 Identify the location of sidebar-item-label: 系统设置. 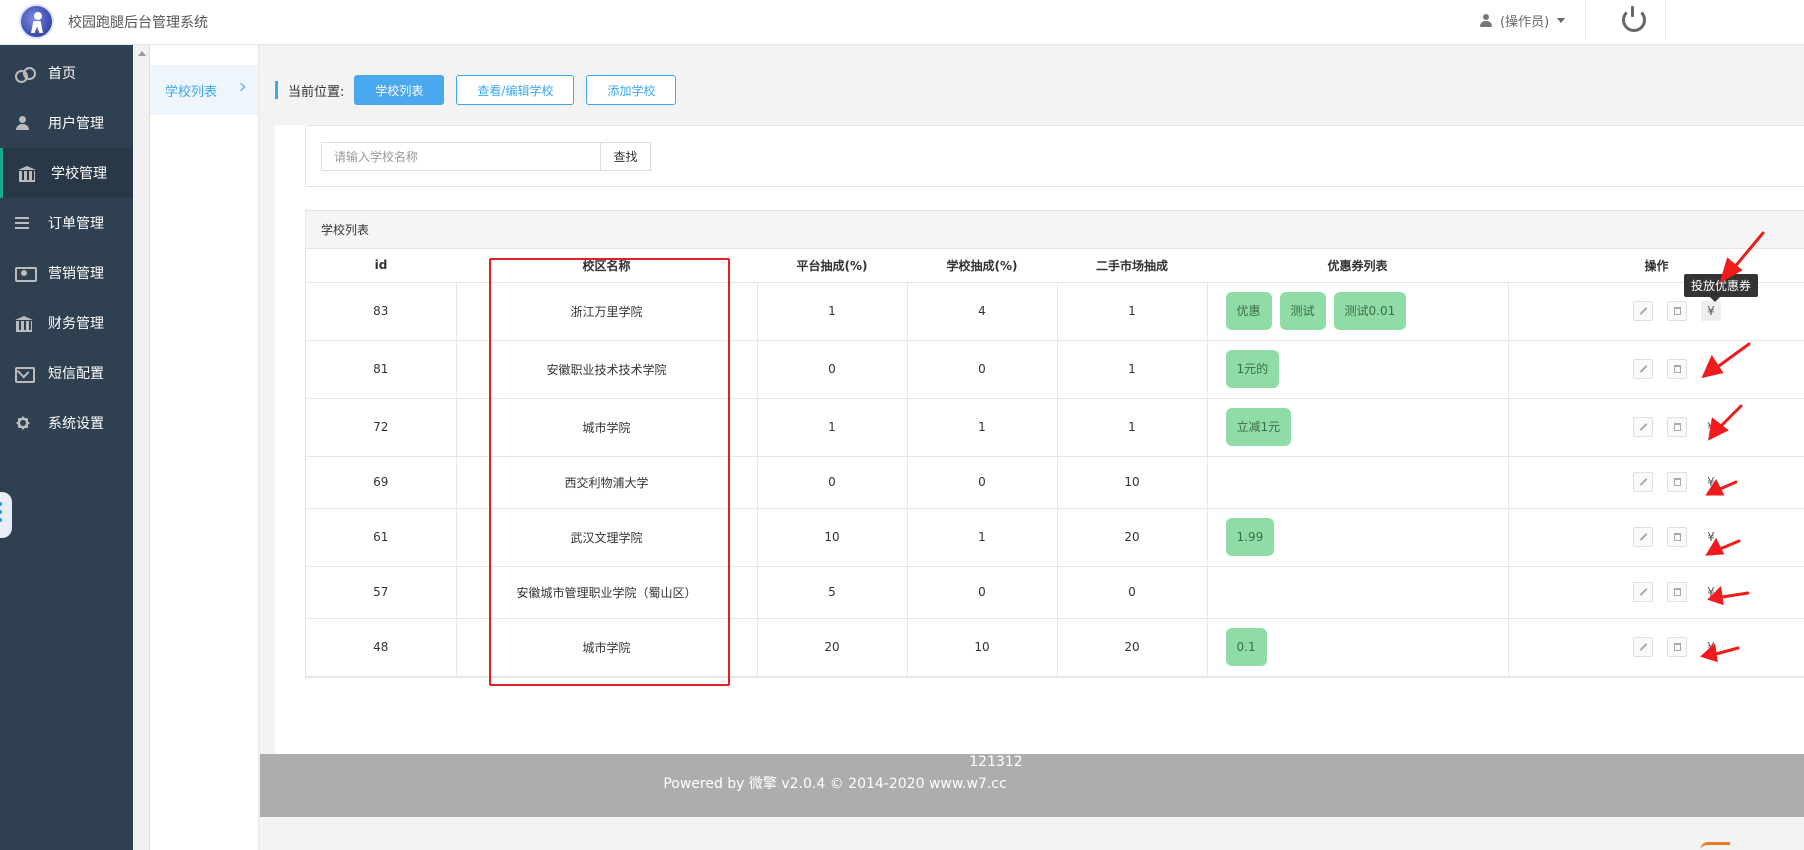
(76, 424).